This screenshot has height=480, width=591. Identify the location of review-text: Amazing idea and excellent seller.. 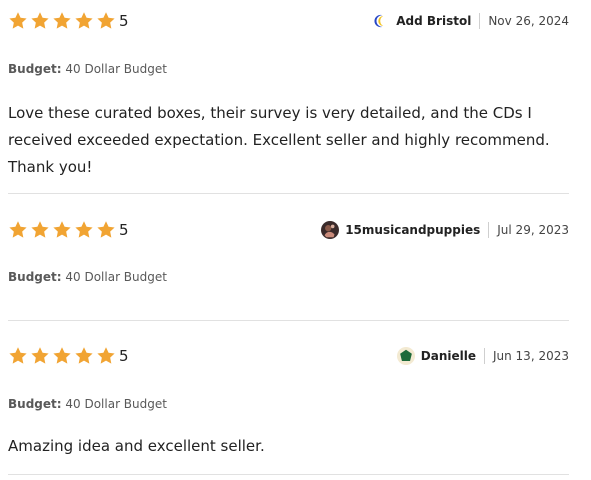
(136, 446).